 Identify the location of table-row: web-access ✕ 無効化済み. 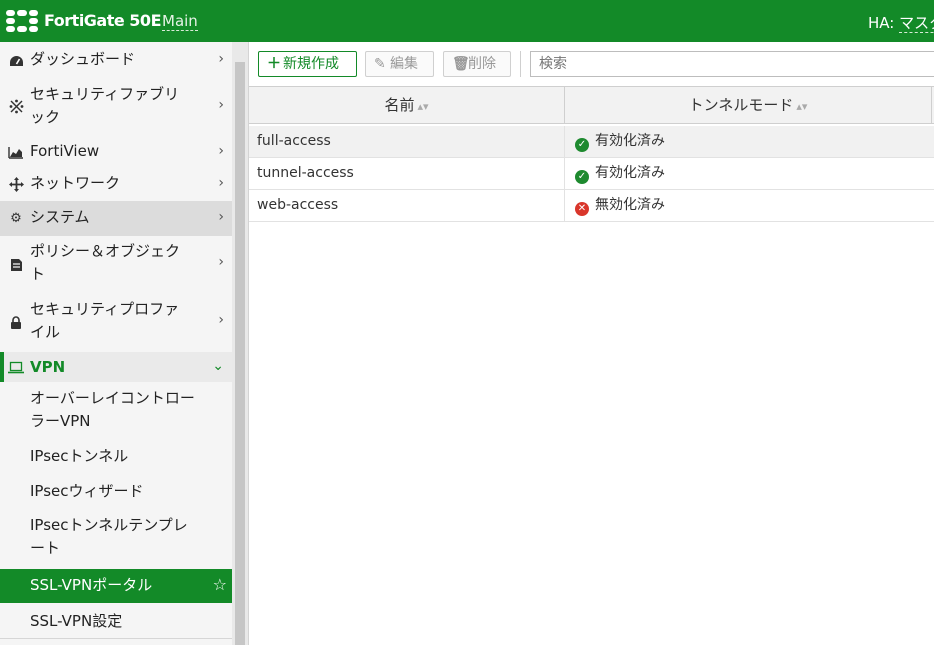
(591, 206).